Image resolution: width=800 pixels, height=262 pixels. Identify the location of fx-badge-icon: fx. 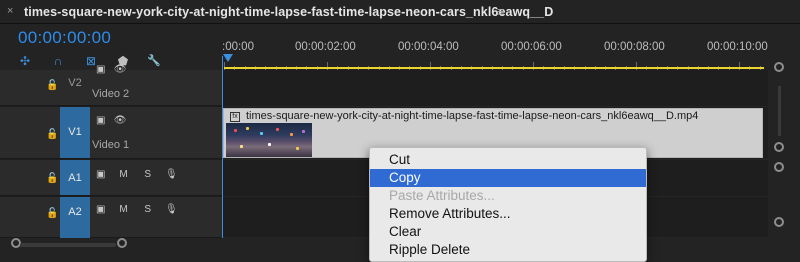
(235, 117).